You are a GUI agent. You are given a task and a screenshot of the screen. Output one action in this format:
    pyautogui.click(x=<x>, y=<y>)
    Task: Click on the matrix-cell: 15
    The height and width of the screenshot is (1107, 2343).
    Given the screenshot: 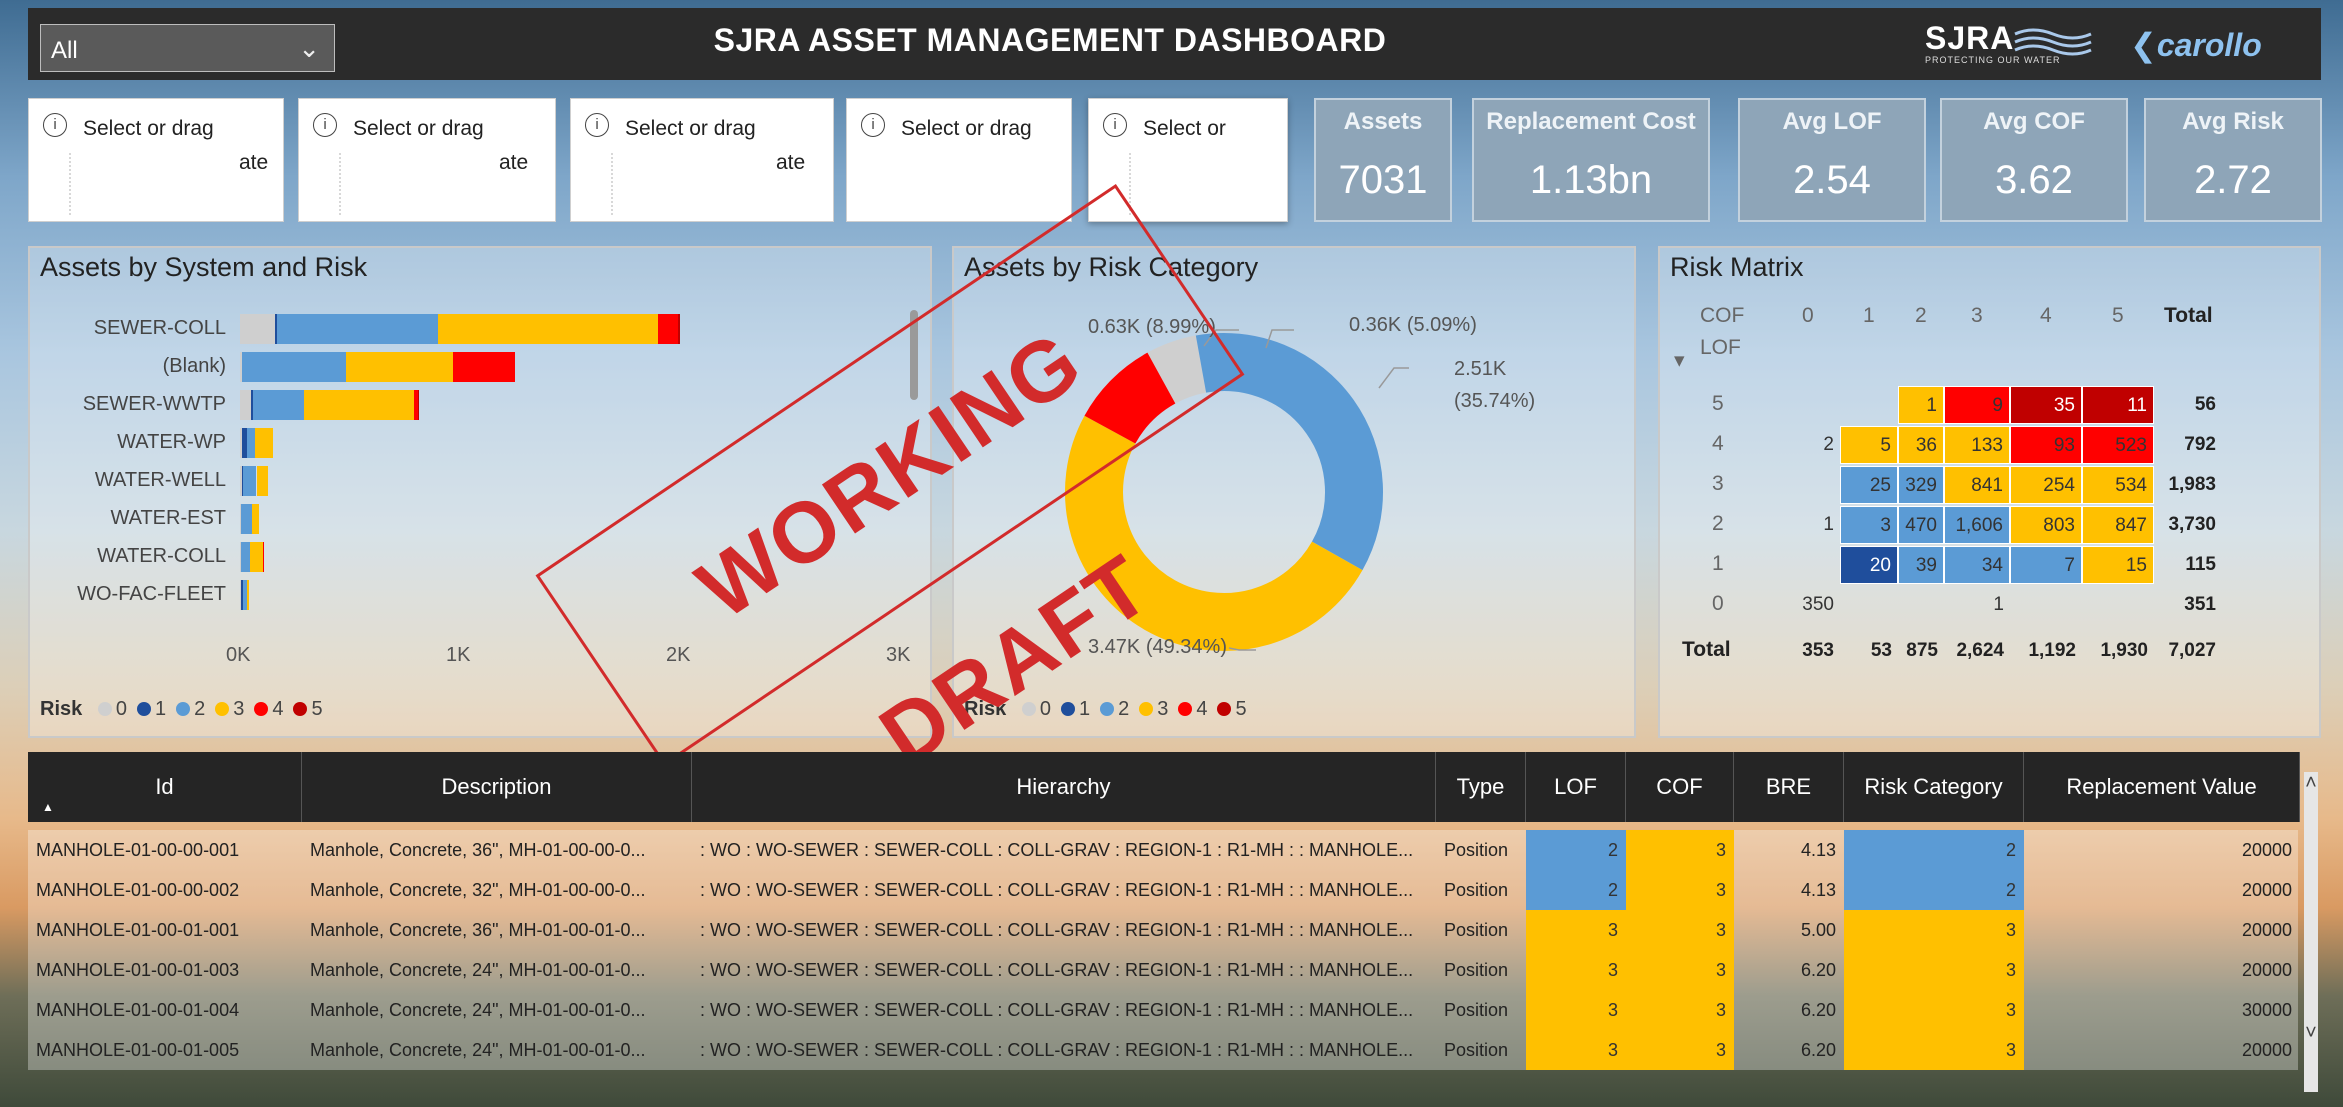 What is the action you would take?
    pyautogui.click(x=2118, y=565)
    